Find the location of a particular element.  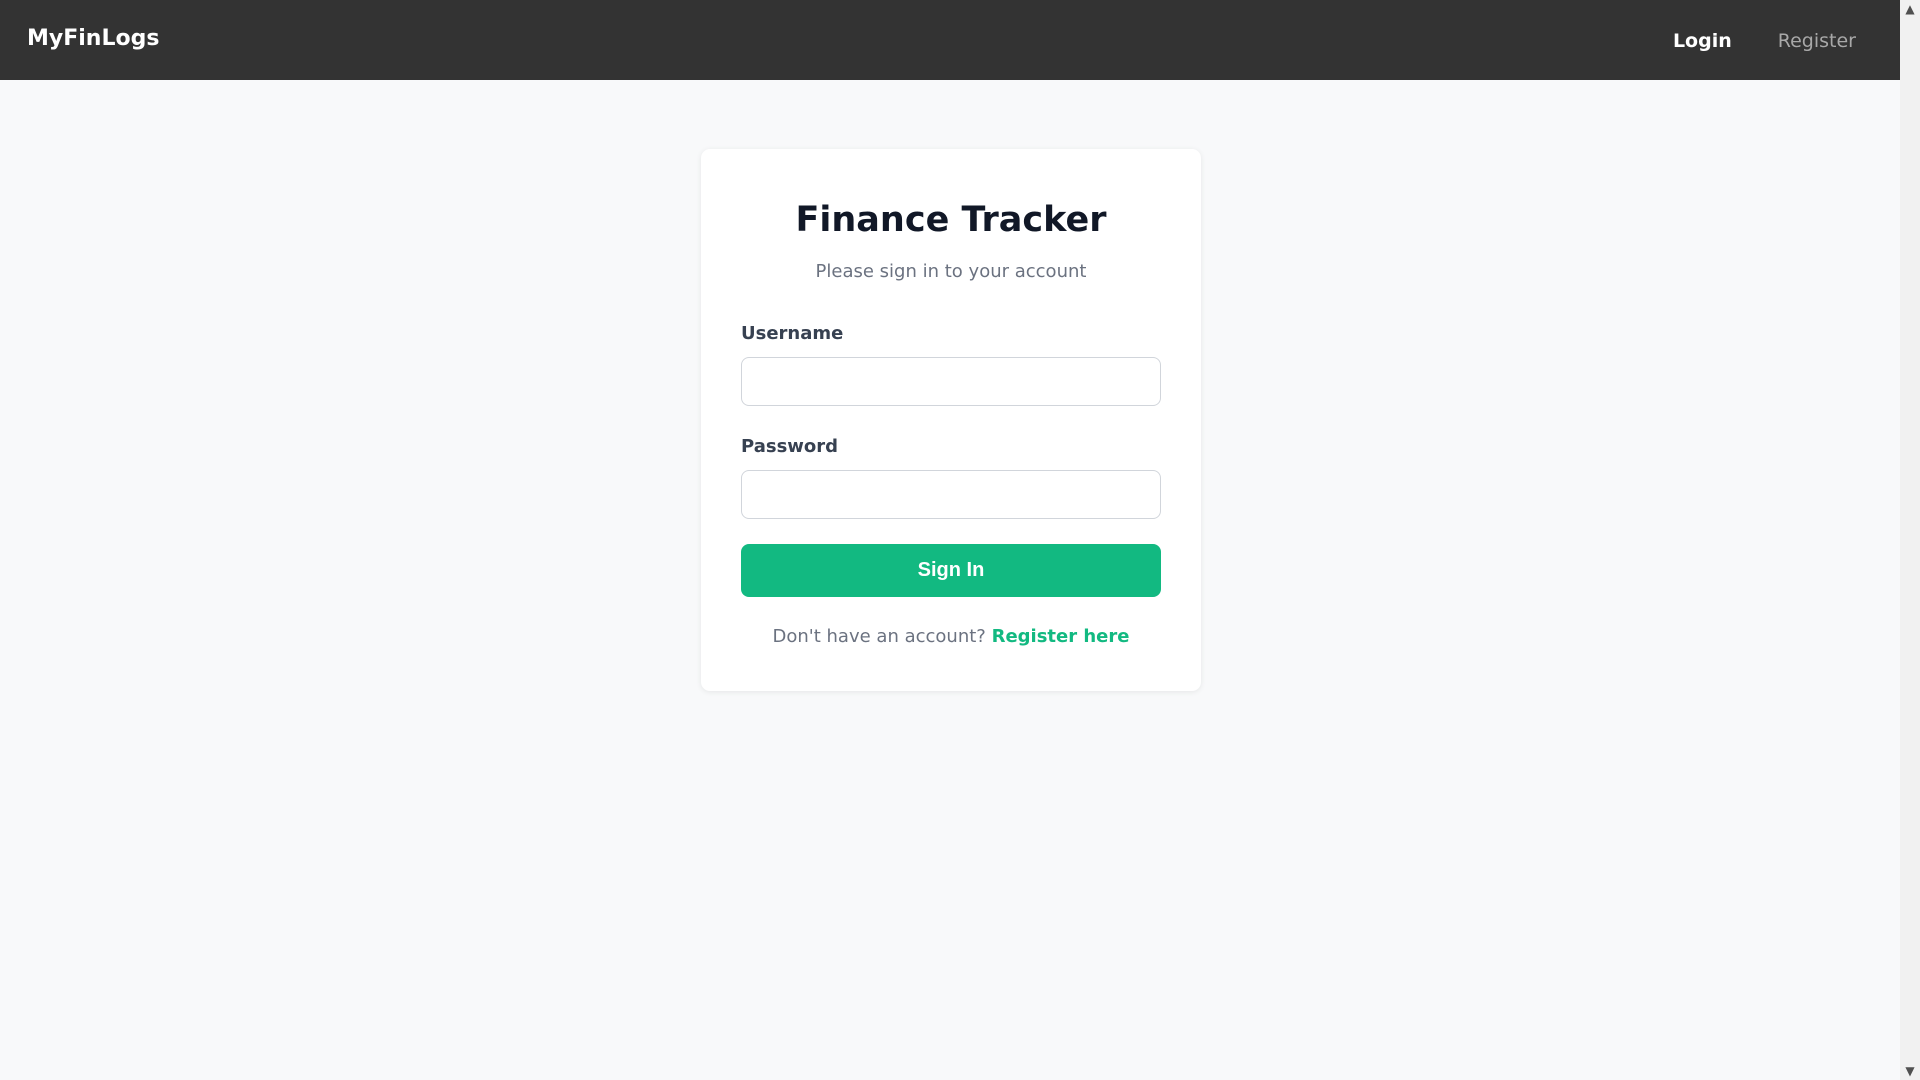

username-label: Username is located at coordinates (792, 333).